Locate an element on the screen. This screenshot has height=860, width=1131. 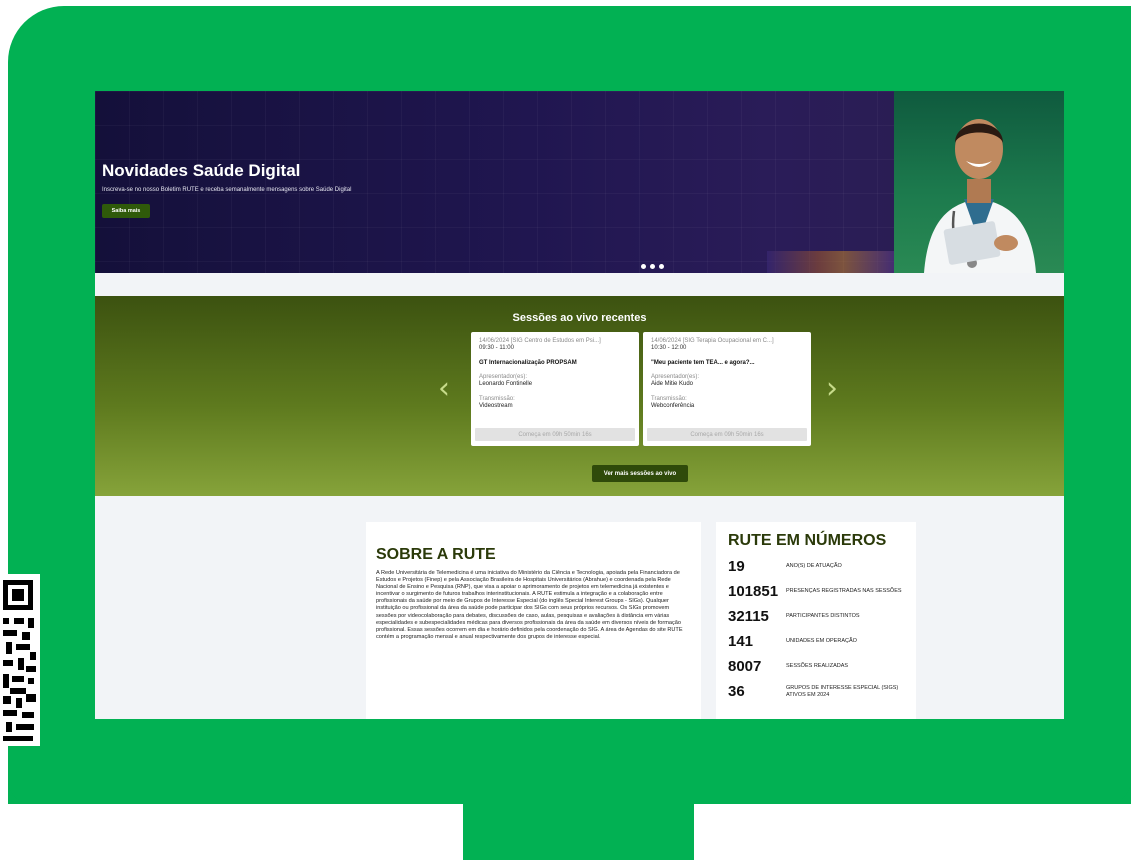
stat-label: SESSÕES REALIZADAS is located at coordinates (817, 666).